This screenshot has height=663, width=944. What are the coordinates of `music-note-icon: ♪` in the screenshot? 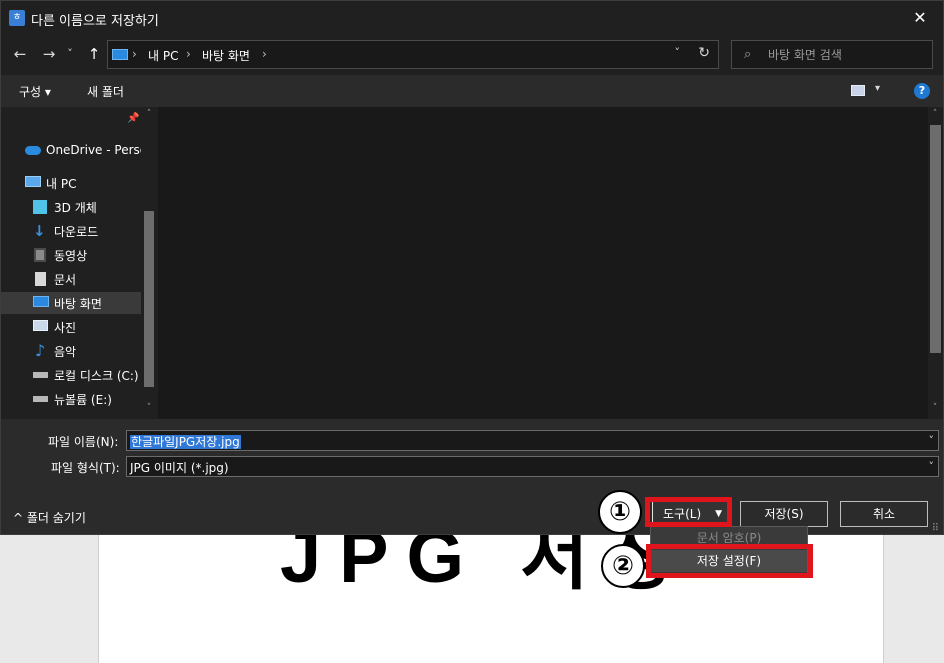 It's located at (40, 350).